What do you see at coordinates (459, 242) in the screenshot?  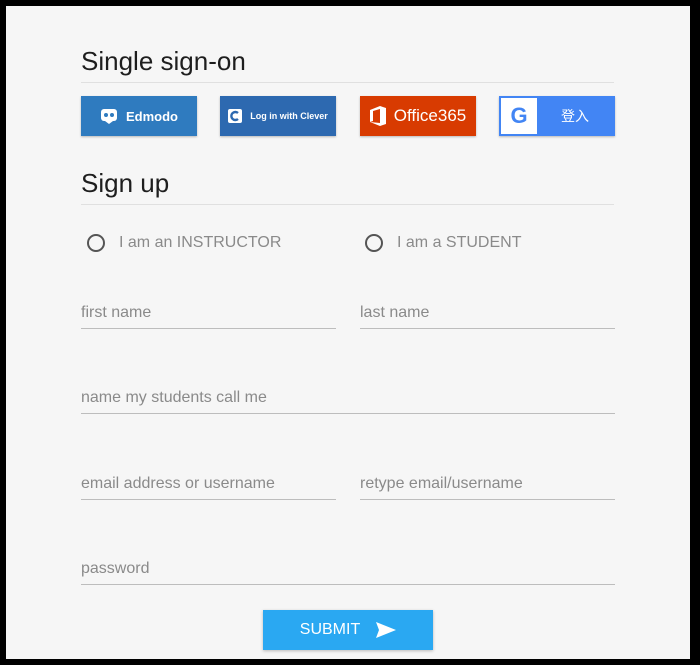 I see `student-radio-label: I am a STUDENT` at bounding box center [459, 242].